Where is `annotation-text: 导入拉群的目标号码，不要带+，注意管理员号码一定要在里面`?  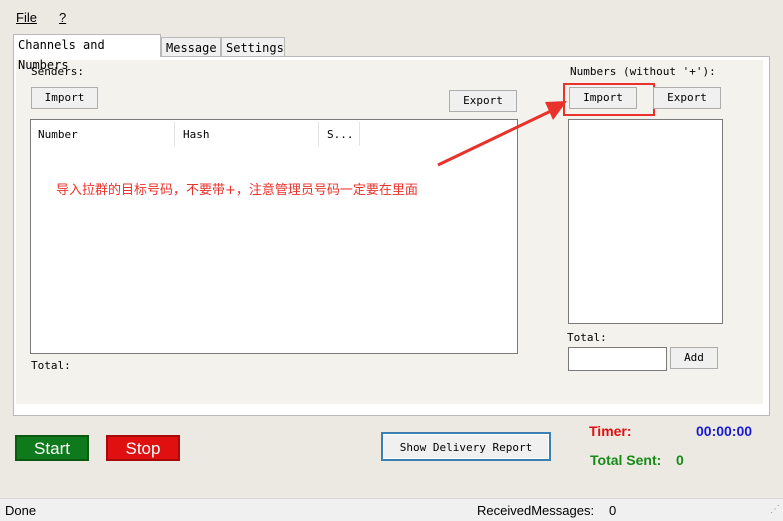 annotation-text: 导入拉群的目标号码，不要带+，注意管理员号码一定要在里面 is located at coordinates (237, 190).